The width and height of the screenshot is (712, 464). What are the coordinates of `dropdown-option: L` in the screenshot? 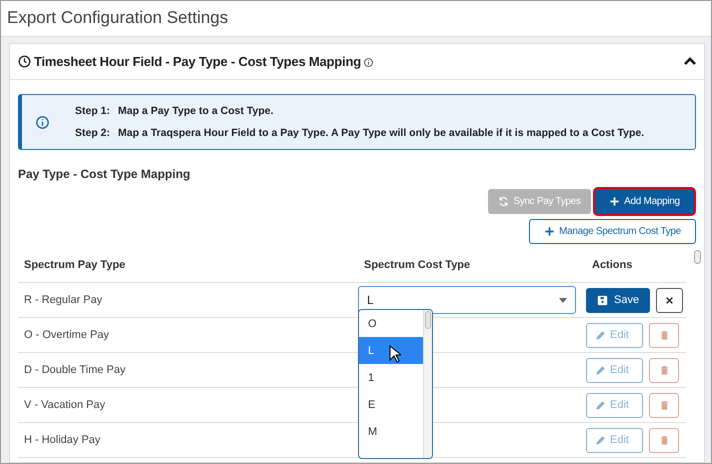 It's located at (391, 350).